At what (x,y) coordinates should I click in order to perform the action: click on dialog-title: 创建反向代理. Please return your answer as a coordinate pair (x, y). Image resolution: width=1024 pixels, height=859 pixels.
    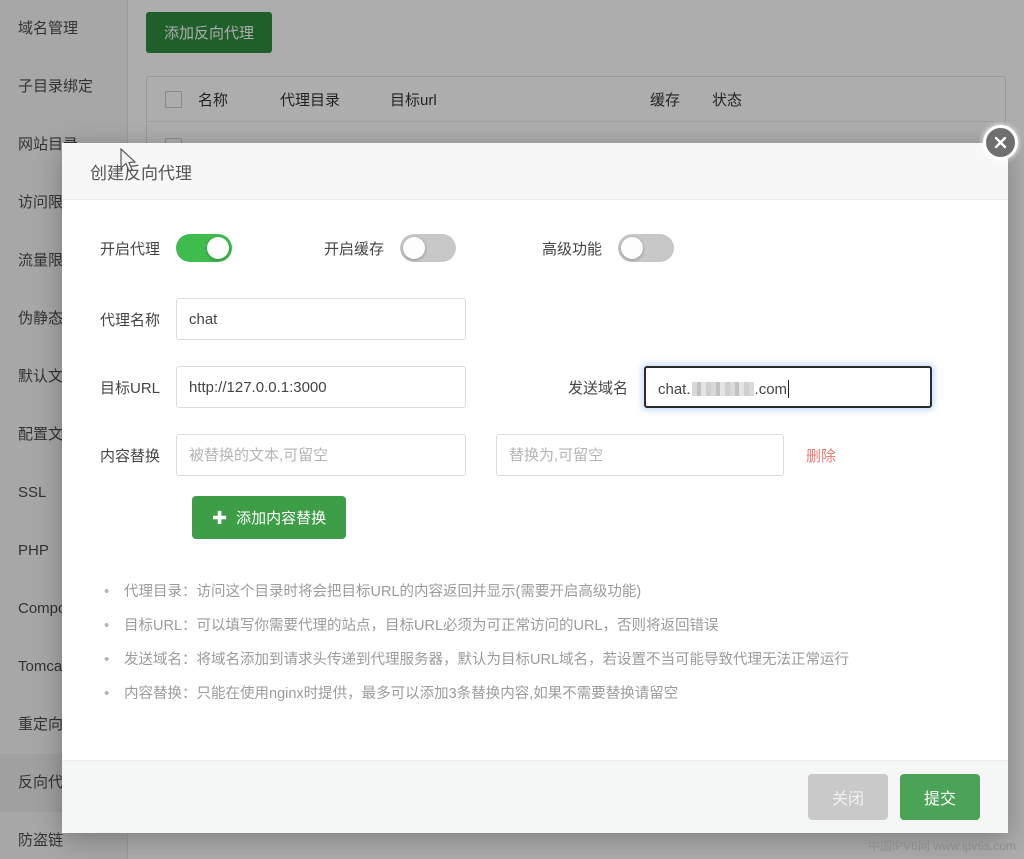
    Looking at the image, I should click on (141, 173).